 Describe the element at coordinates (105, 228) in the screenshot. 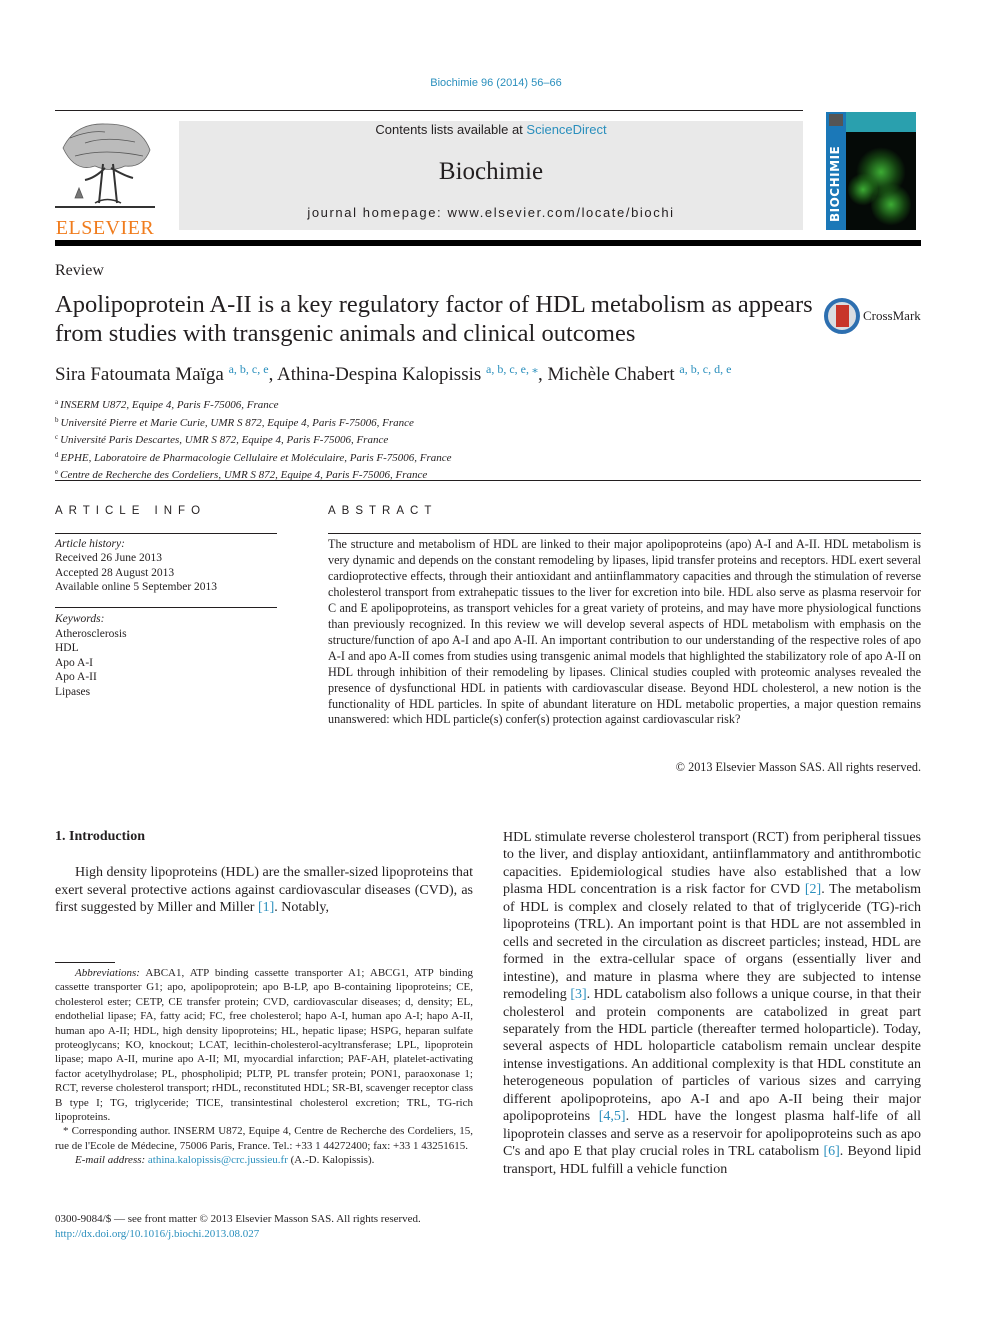

I see `elsevier-wordmark: ELSEVIER` at that location.